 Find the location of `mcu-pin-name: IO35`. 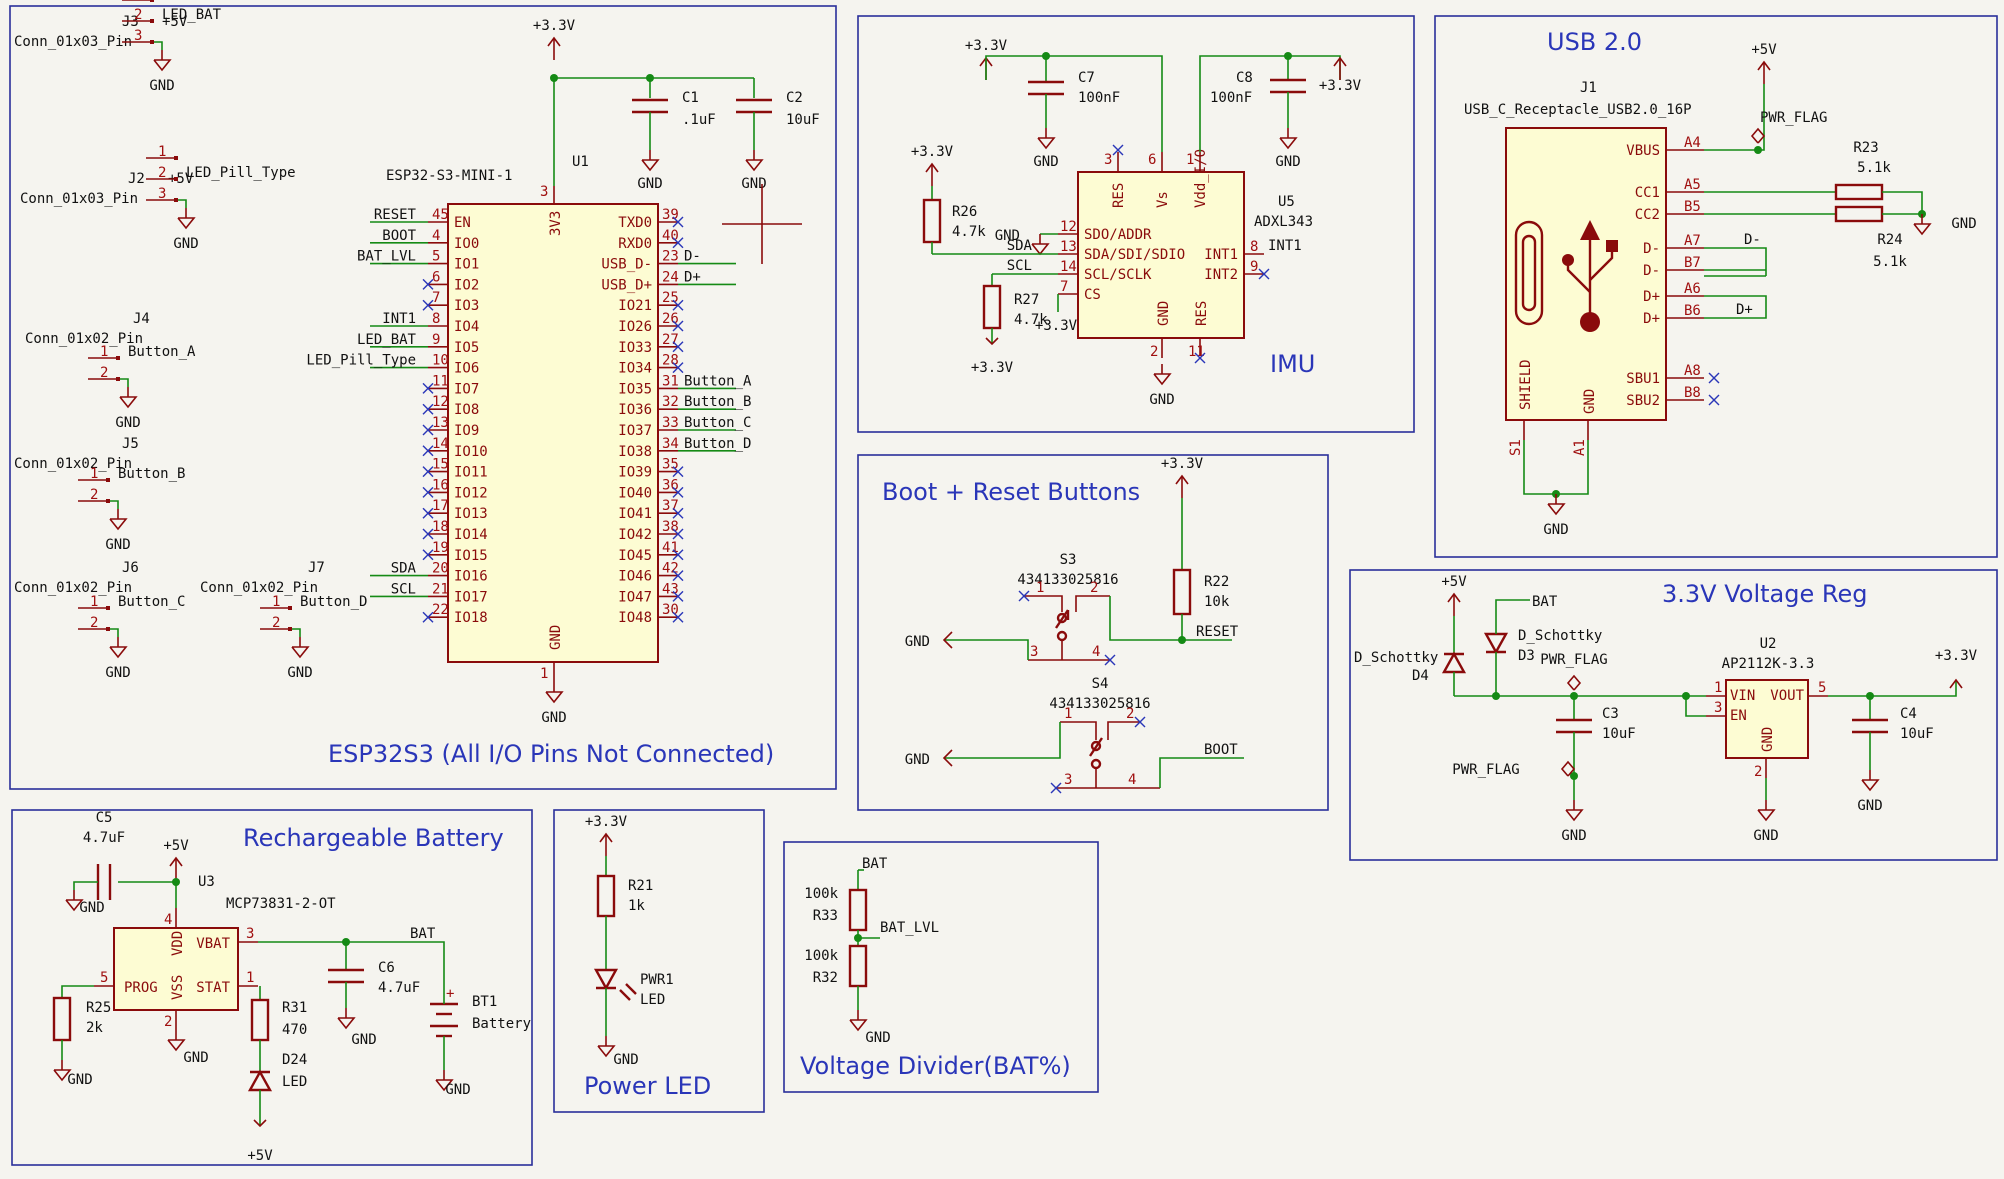

mcu-pin-name: IO35 is located at coordinates (635, 389).